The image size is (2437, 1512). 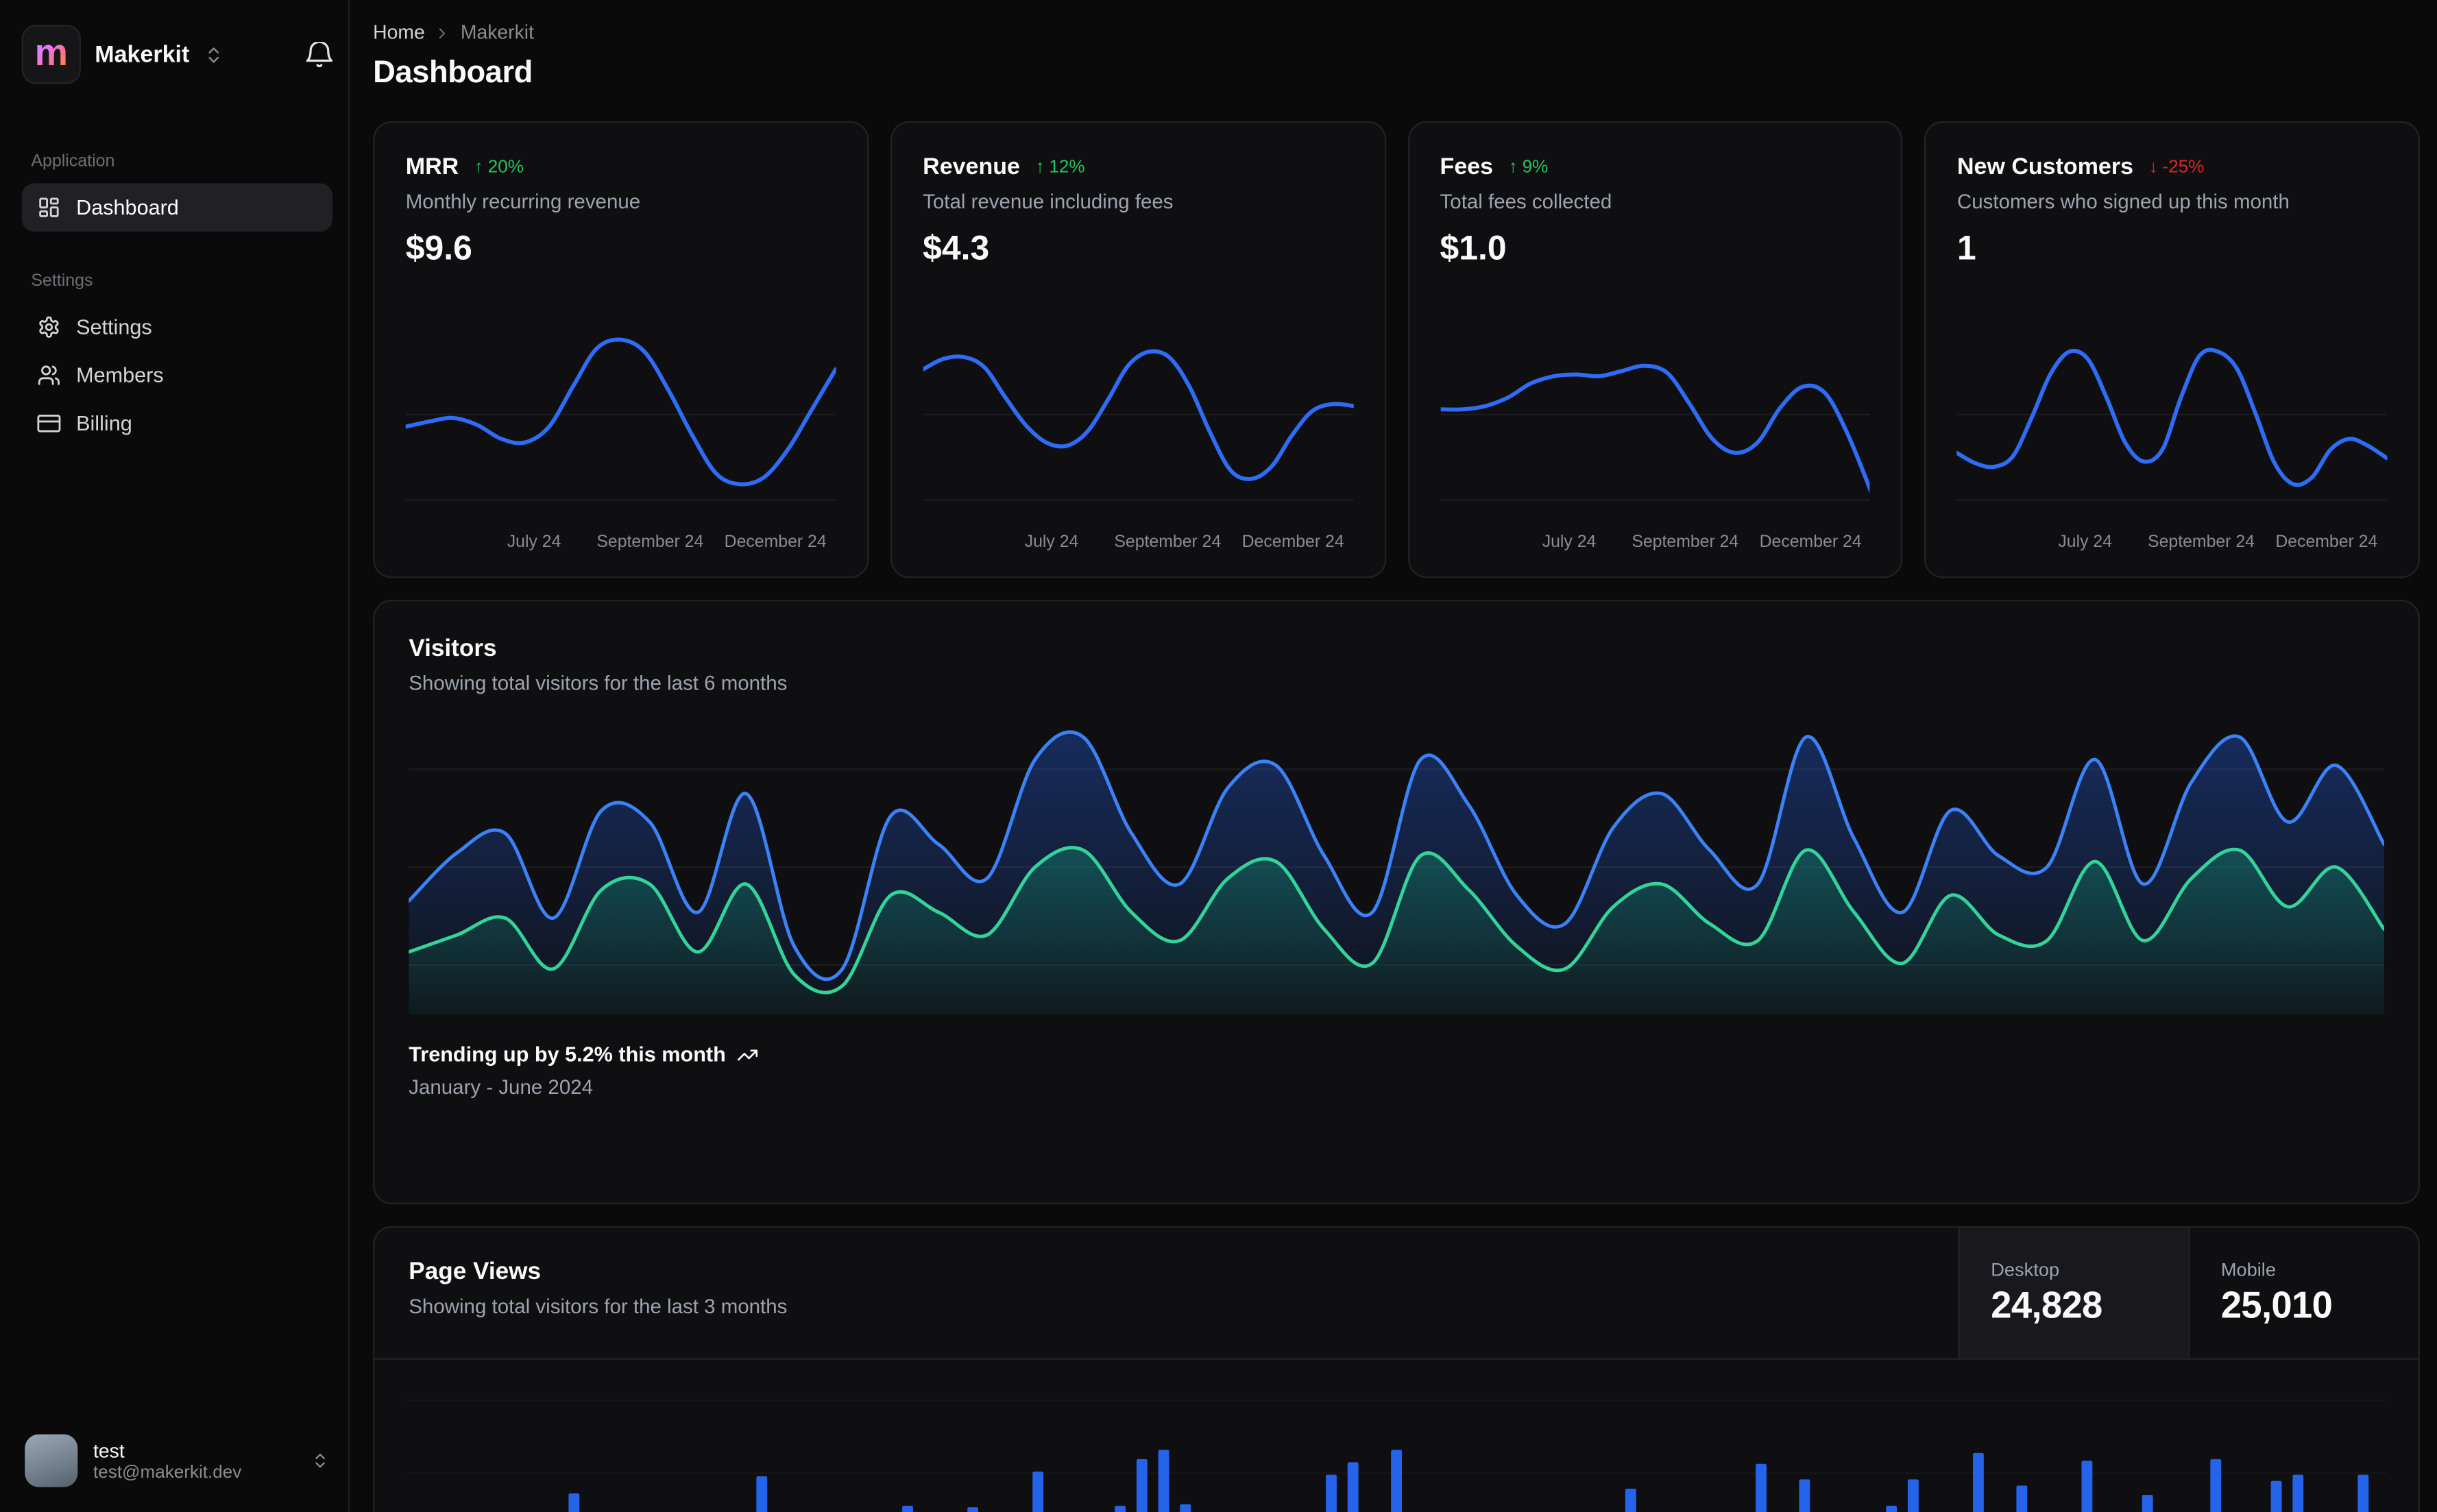 I want to click on workspace-name: Makerkit, so click(x=142, y=55).